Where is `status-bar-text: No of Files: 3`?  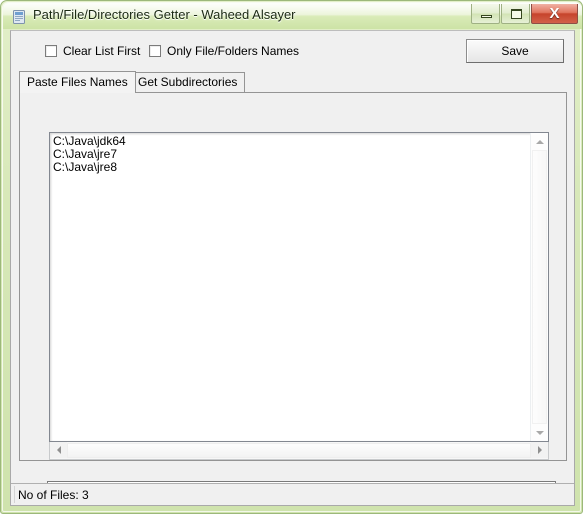
status-bar-text: No of Files: 3 is located at coordinates (53, 495).